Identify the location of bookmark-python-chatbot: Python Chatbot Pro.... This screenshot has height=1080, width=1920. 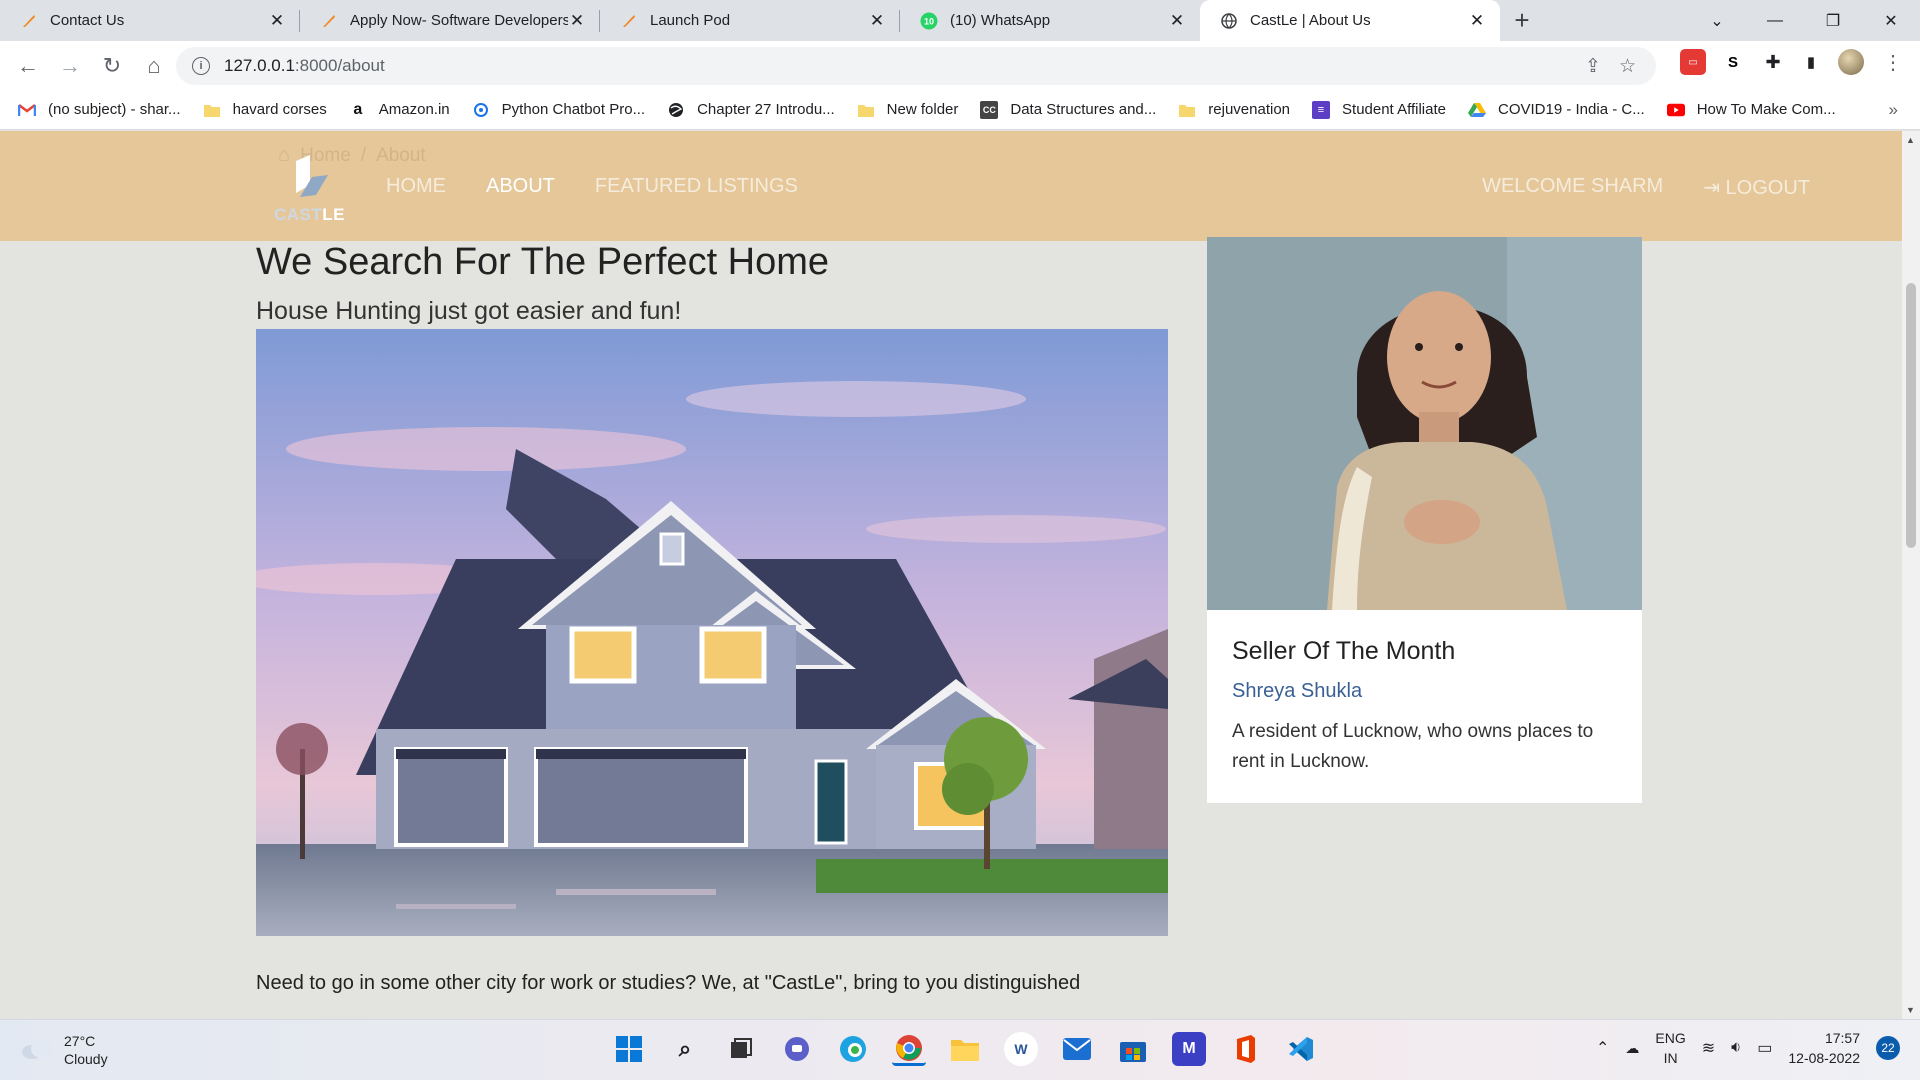
(558, 110).